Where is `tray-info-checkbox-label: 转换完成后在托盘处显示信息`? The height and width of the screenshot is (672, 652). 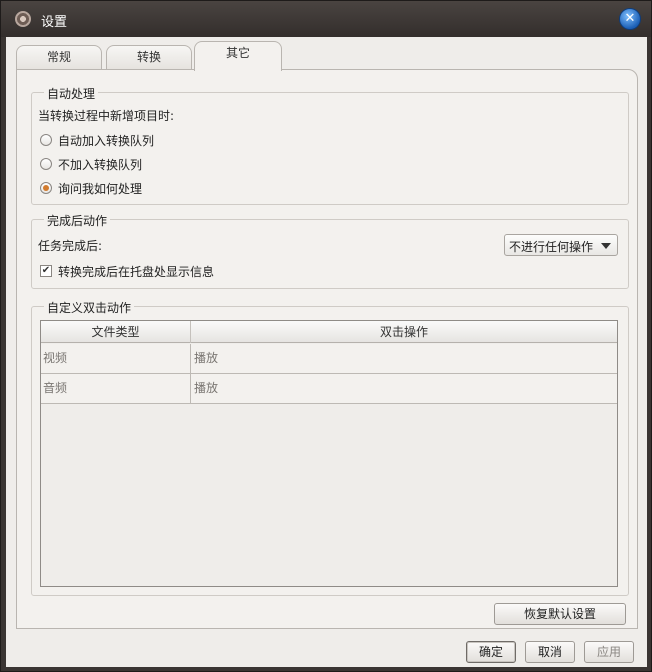 tray-info-checkbox-label: 转换完成后在托盘处显示信息 is located at coordinates (136, 271).